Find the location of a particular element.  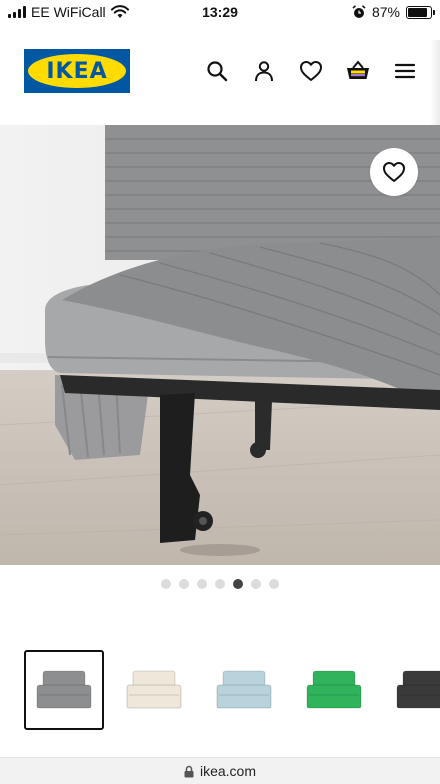

variant-selector is located at coordinates (232, 691).